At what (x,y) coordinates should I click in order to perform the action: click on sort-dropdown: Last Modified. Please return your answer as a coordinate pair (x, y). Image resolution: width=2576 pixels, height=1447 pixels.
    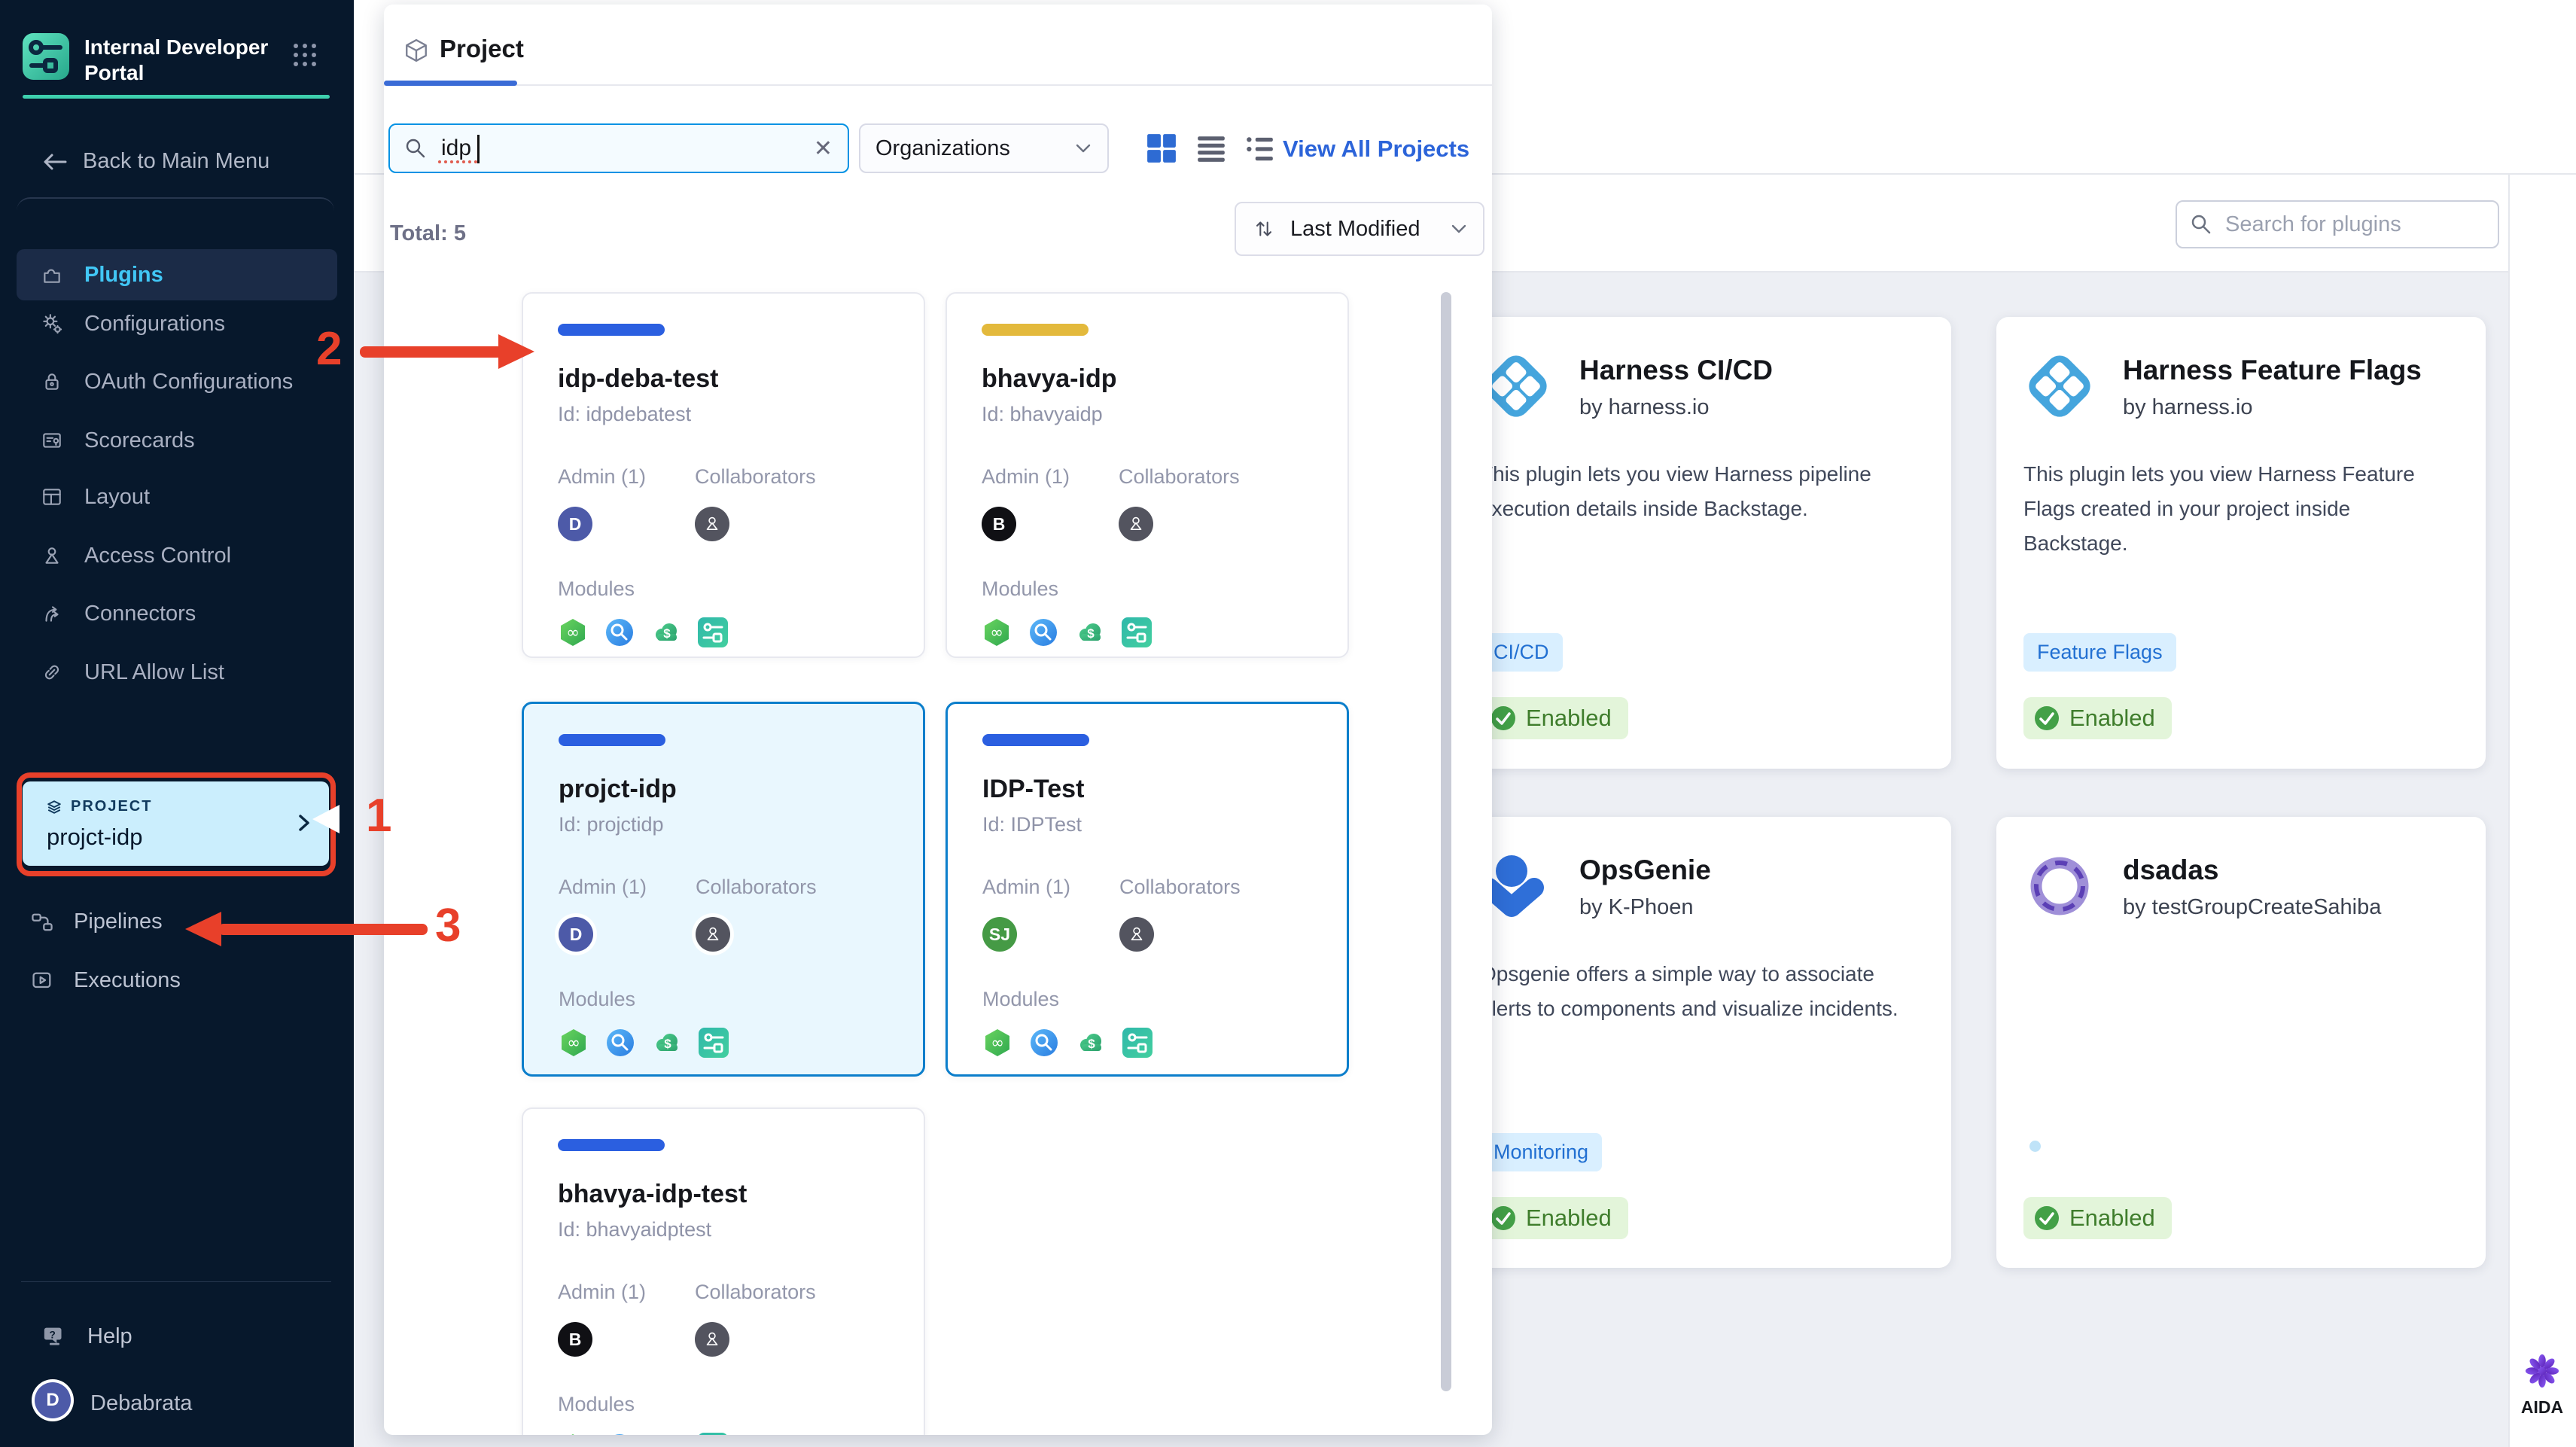
    Looking at the image, I should click on (1360, 229).